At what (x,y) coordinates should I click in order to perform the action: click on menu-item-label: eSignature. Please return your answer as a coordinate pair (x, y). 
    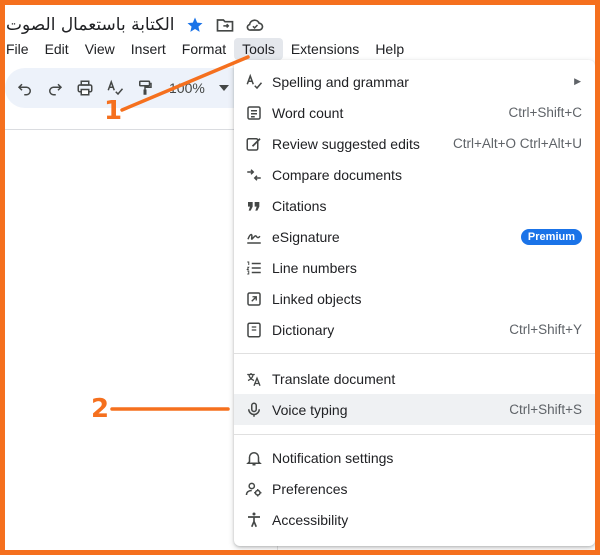
    Looking at the image, I should click on (306, 236).